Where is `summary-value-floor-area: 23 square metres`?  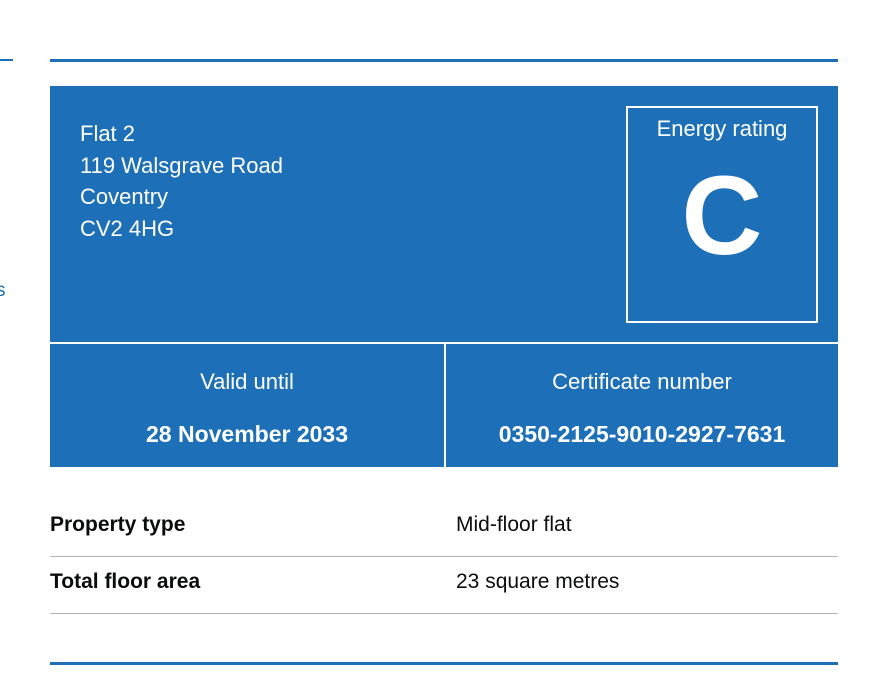 summary-value-floor-area: 23 square metres is located at coordinates (538, 581).